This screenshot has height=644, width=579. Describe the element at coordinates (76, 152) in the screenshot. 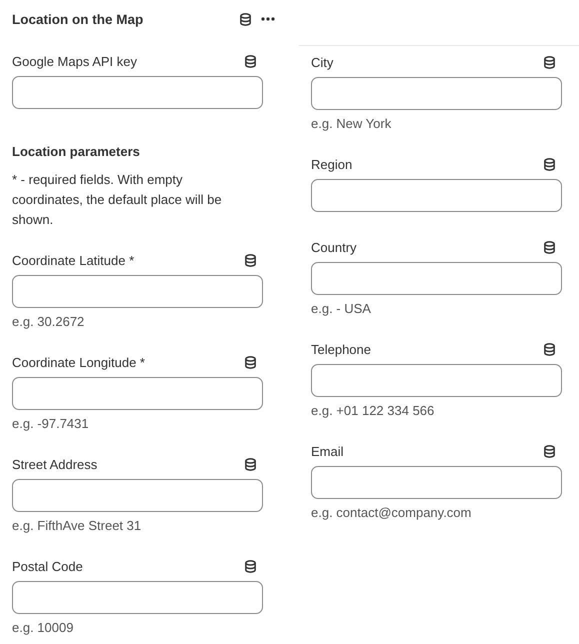

I see `section-heading: Location parameters` at that location.